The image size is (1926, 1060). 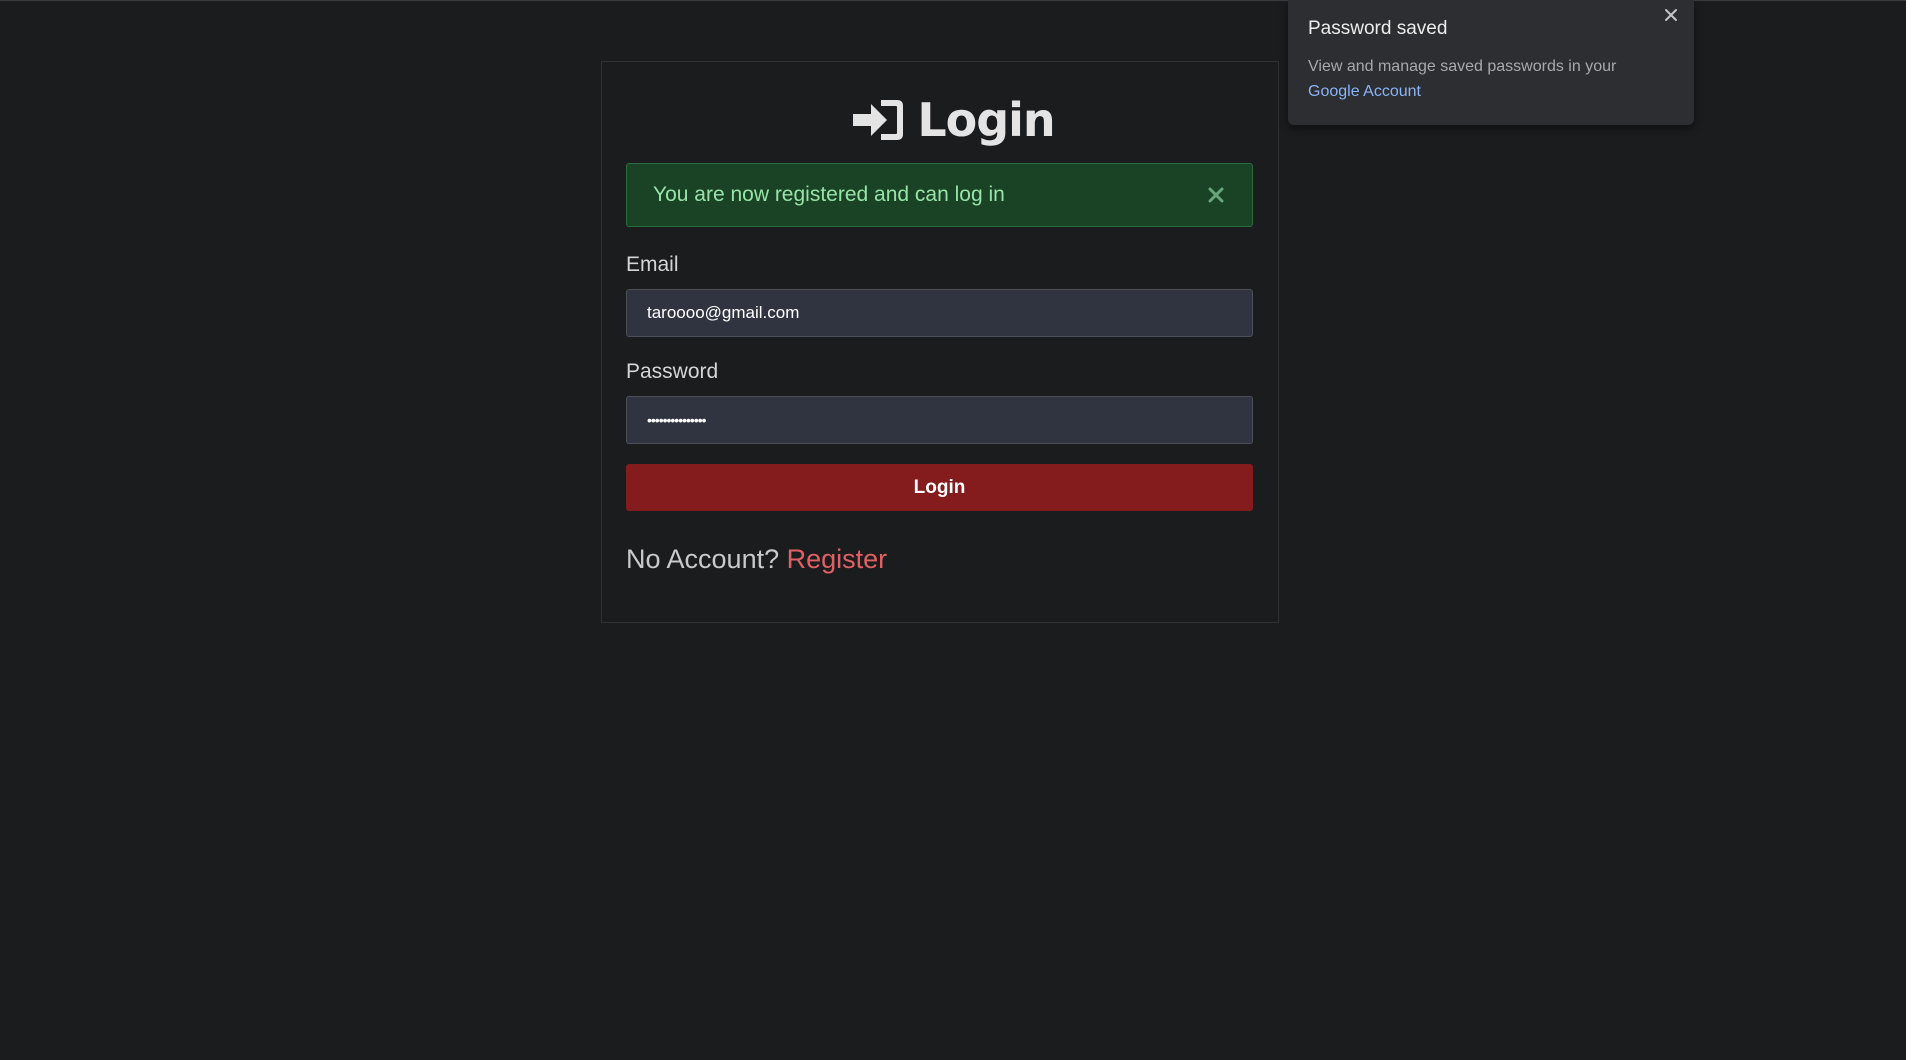 I want to click on popup-title: Password saved, so click(x=1378, y=28).